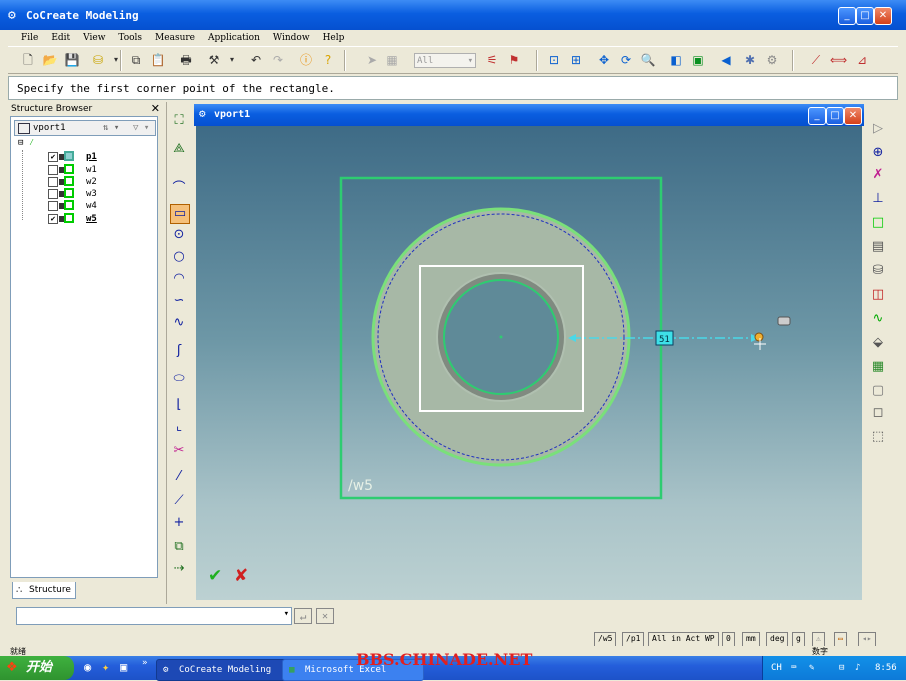  Describe the element at coordinates (94, 38) in the screenshot. I see `menu-view: View` at that location.